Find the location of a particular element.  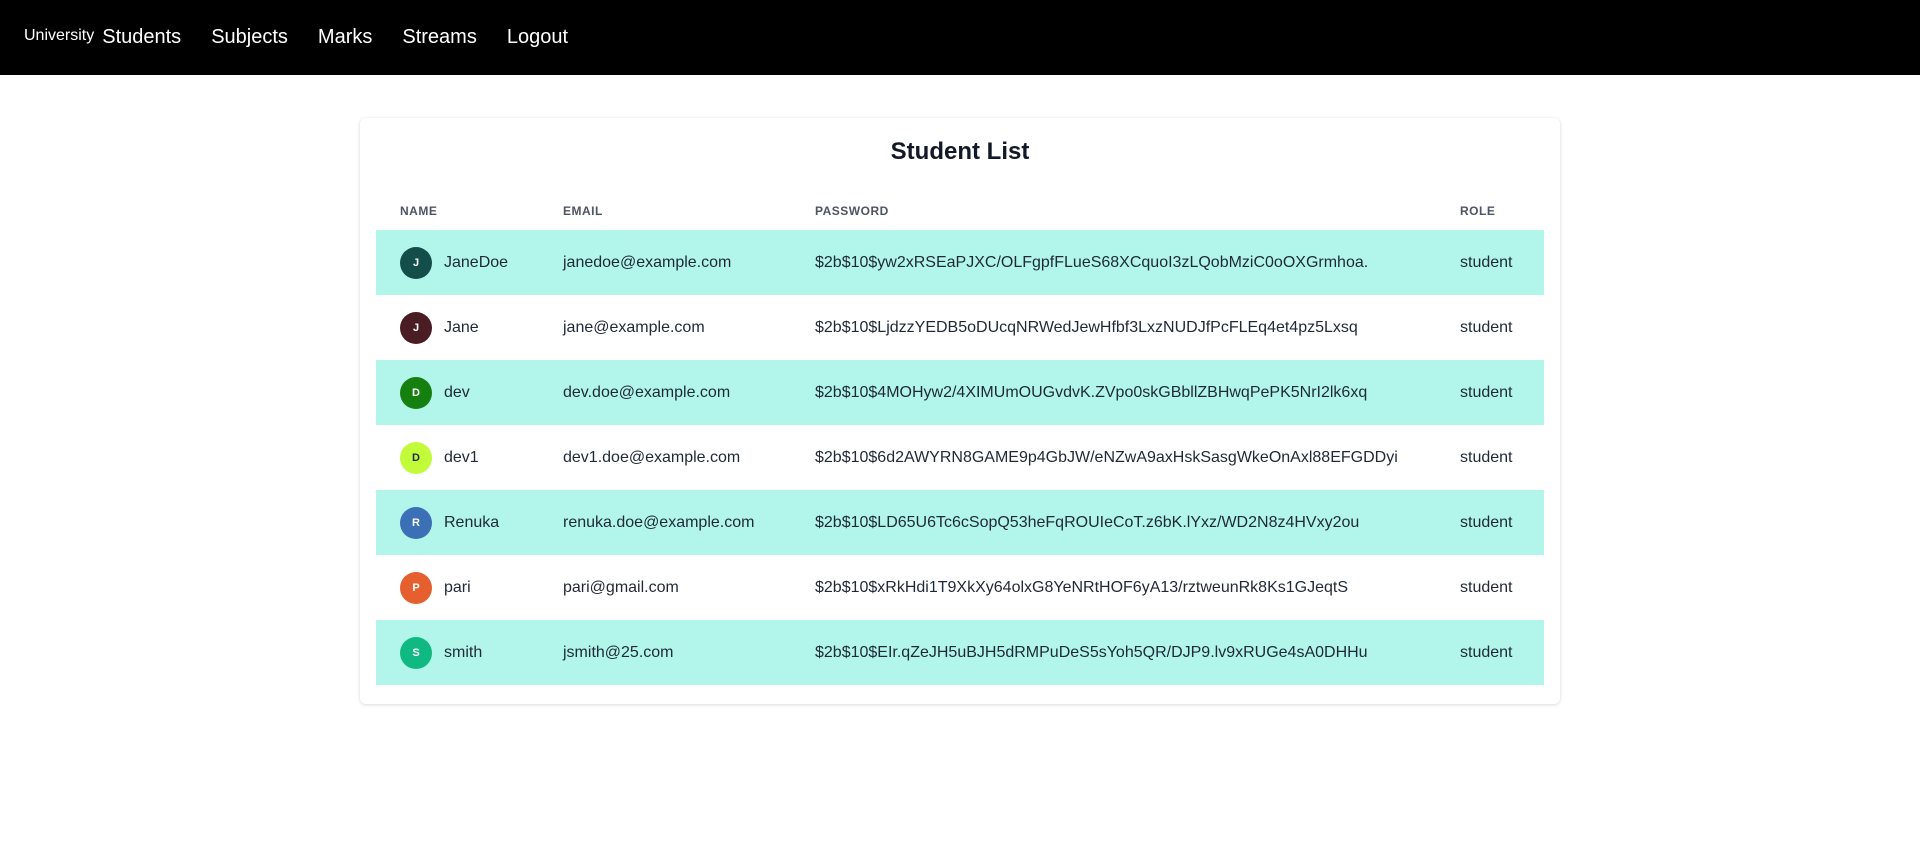

nav-link-subjects: Subjects is located at coordinates (249, 37).